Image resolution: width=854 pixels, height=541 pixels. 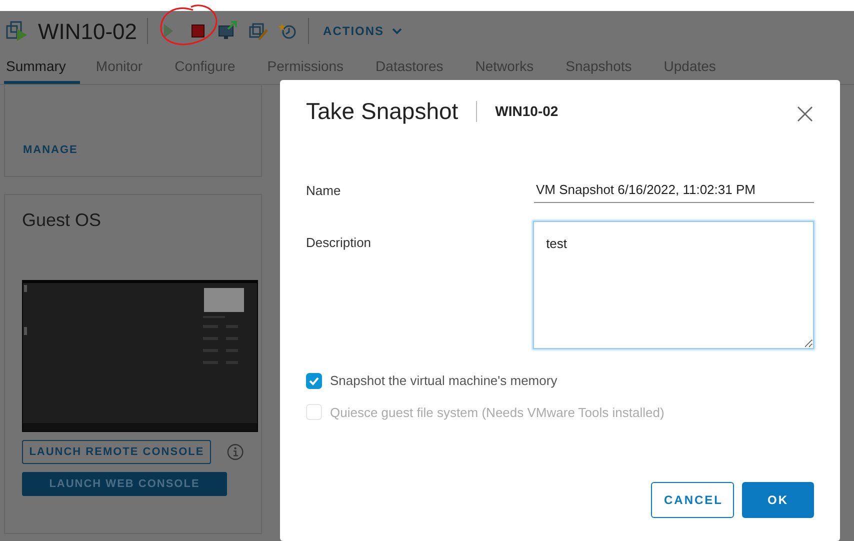 I want to click on dialog-title: Take Snapshot, so click(x=382, y=111).